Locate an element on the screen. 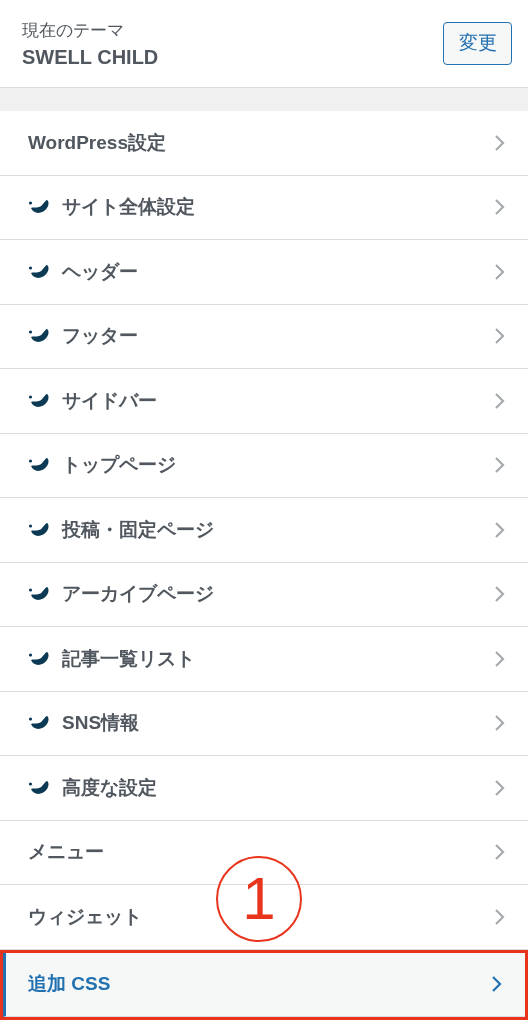 This screenshot has width=528, height=1024. menu-item-label: WordPress設定 is located at coordinates (97, 142).